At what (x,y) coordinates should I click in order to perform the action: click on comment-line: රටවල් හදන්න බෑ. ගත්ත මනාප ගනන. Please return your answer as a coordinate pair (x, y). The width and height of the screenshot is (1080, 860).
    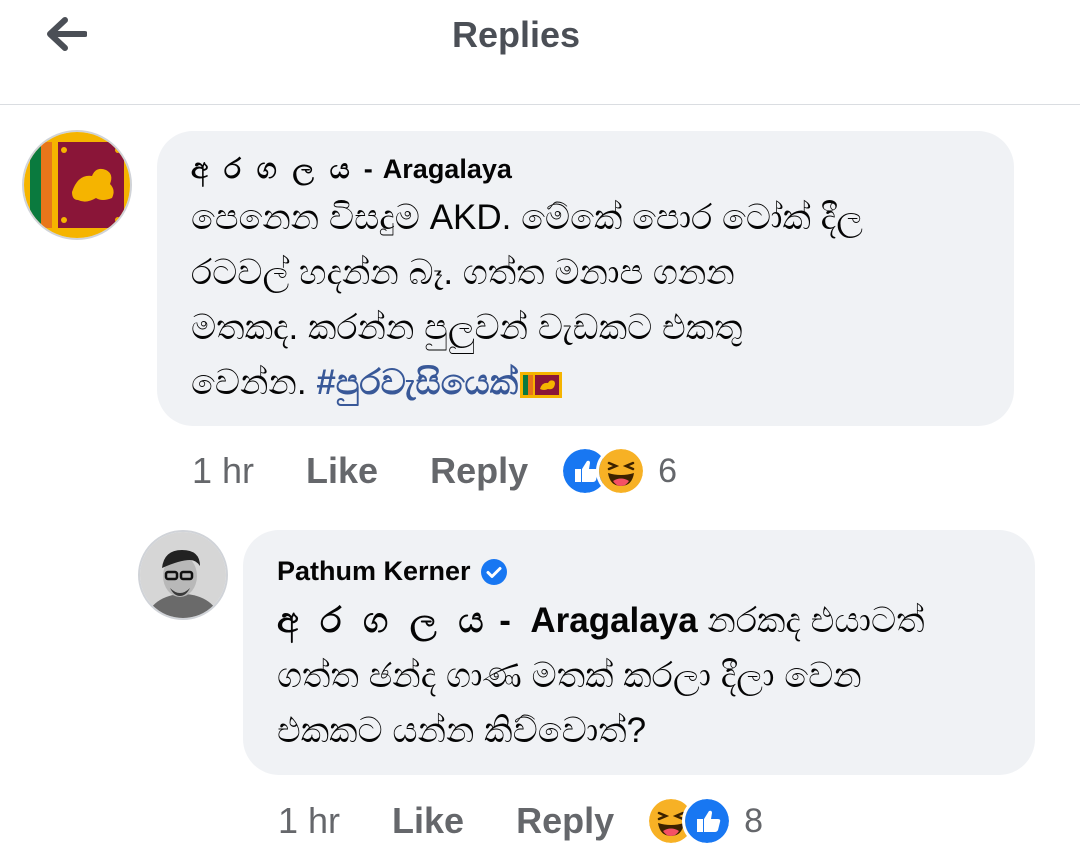
    Looking at the image, I should click on (463, 272).